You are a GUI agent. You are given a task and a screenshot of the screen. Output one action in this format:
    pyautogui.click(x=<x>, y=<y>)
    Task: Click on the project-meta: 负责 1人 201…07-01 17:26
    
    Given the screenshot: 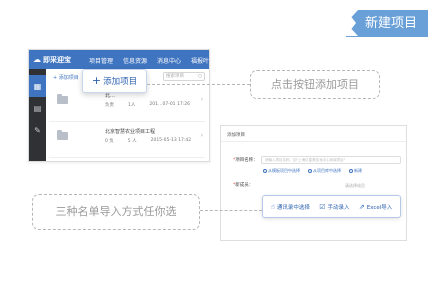 What is the action you would take?
    pyautogui.click(x=147, y=105)
    